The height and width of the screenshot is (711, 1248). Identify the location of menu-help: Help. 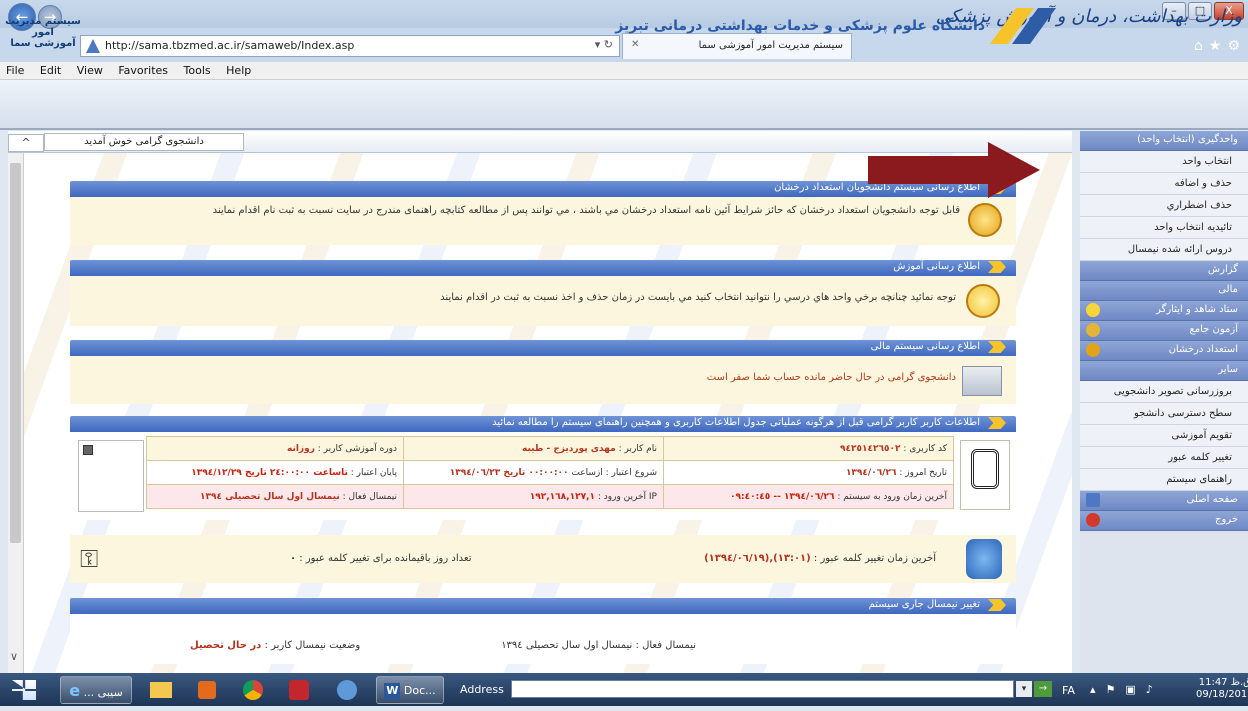
(238, 70).